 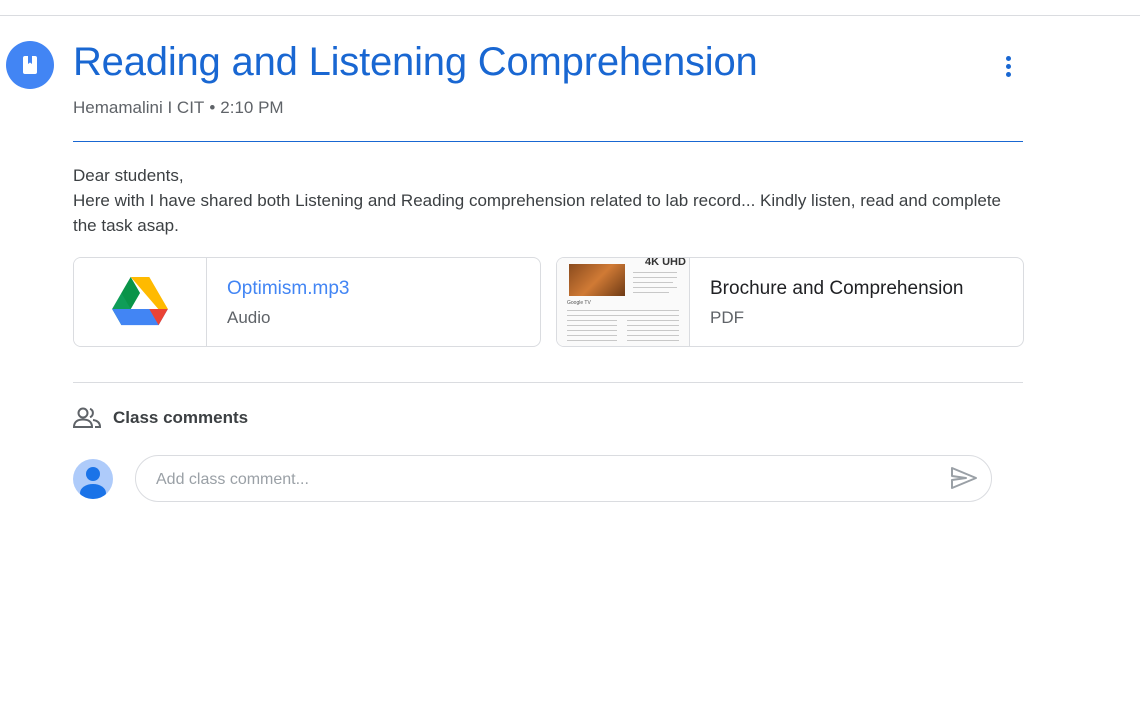 What do you see at coordinates (623, 302) in the screenshot?
I see `pdf-thumbnail: 4K UHD Google TV` at bounding box center [623, 302].